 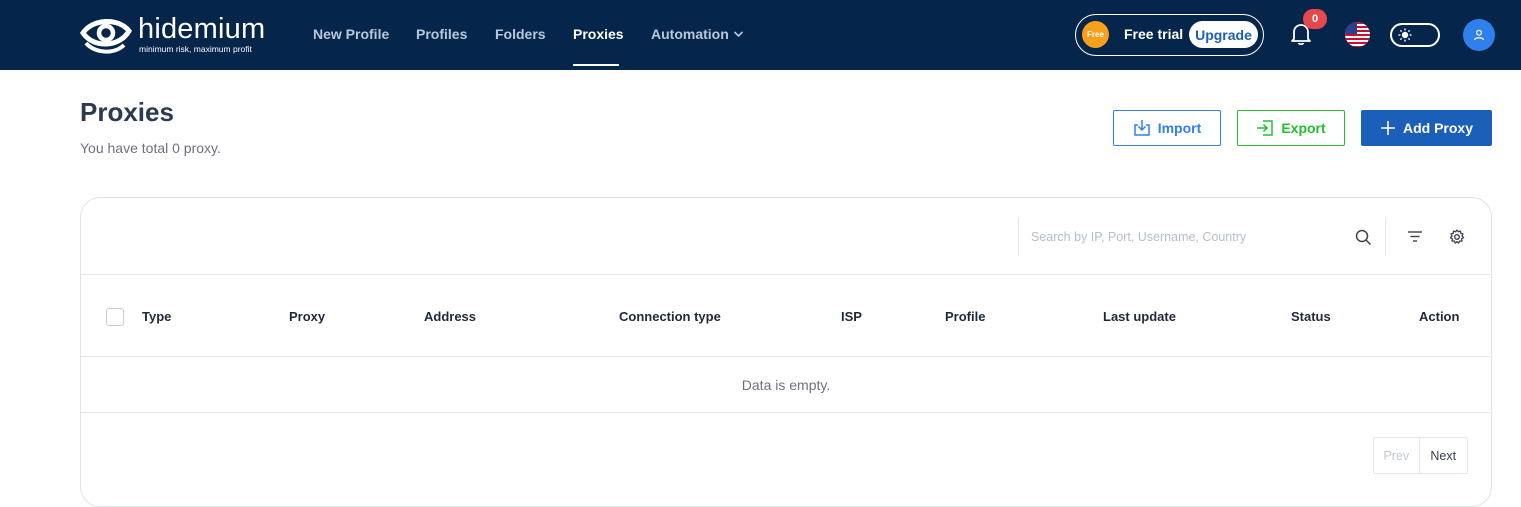 I want to click on column-header-address: Address, so click(x=450, y=316).